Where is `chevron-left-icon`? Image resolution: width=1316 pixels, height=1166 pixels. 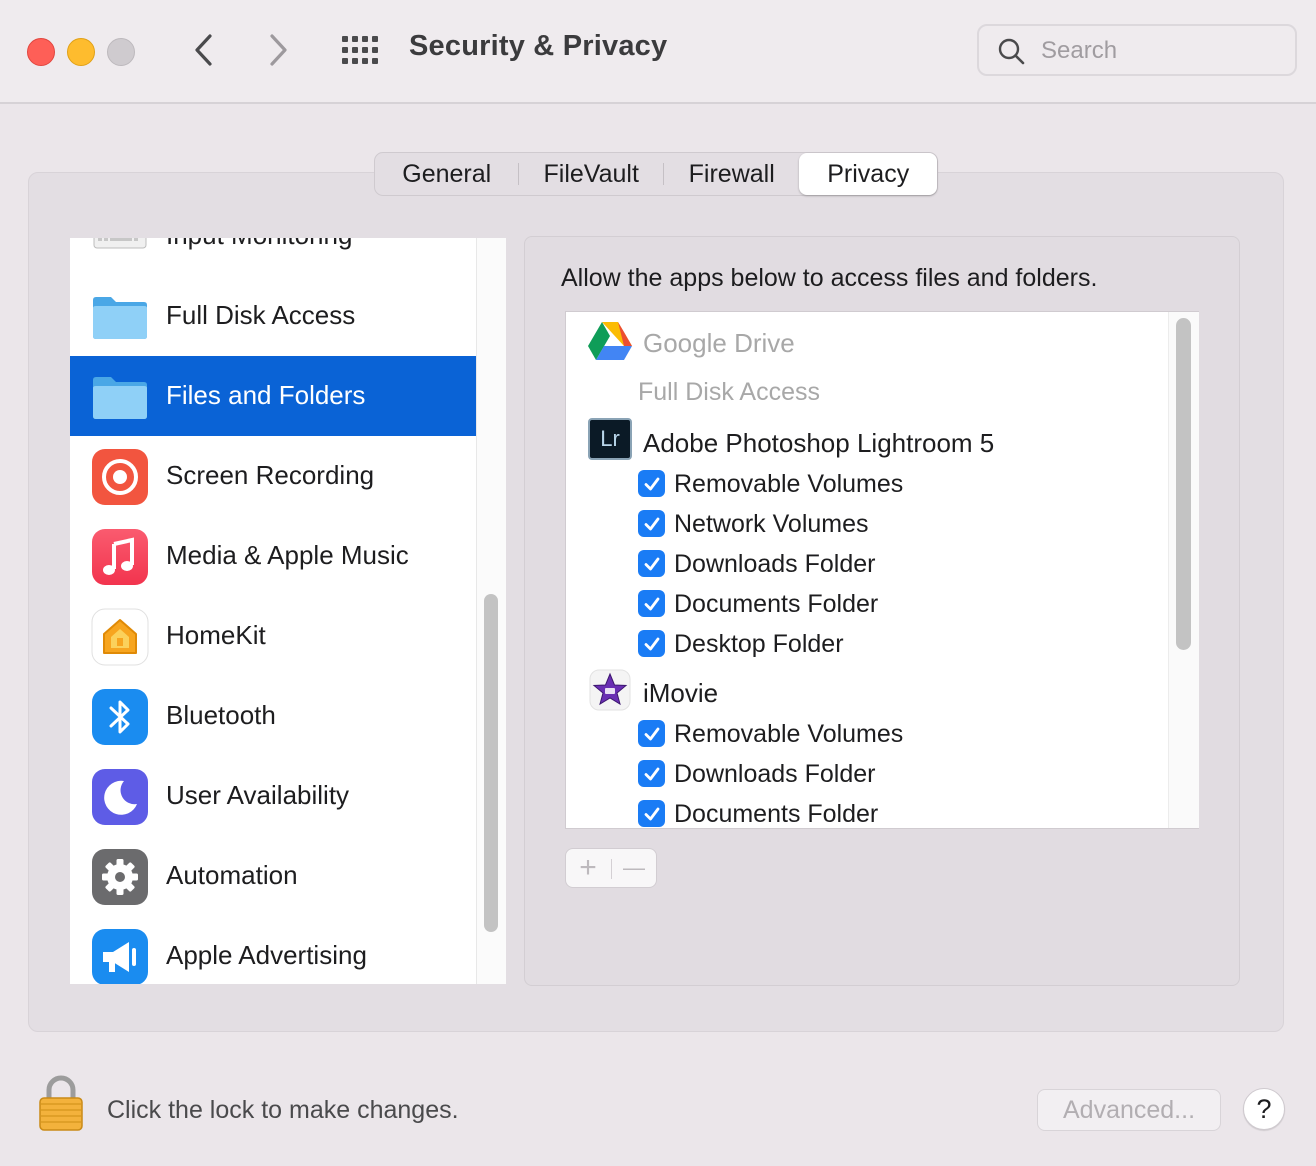
chevron-left-icon is located at coordinates (203, 50).